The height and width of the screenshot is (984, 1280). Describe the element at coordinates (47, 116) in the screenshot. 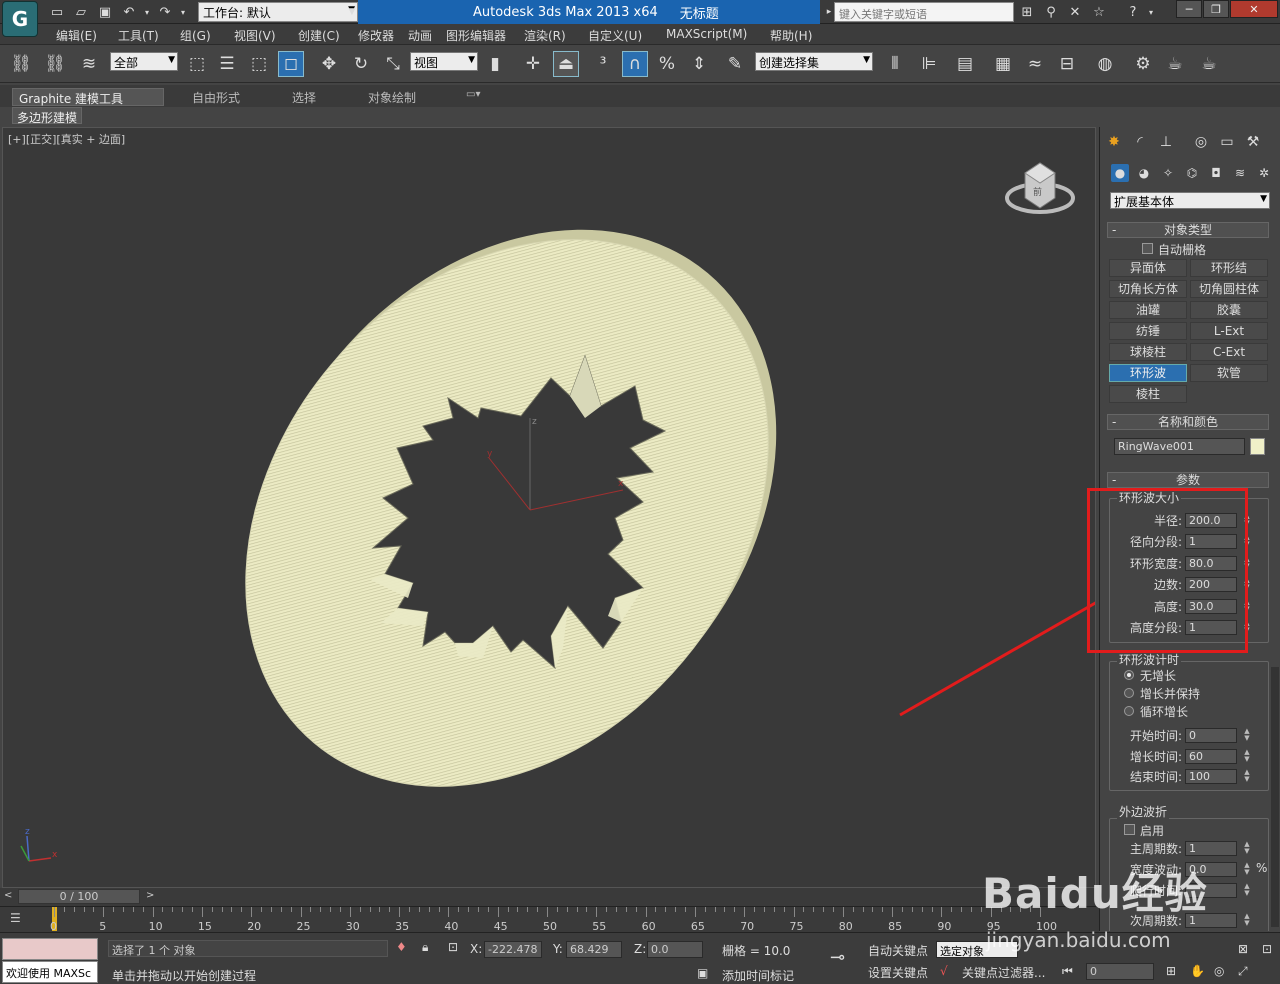

I see `polygon-modeling-tab: 多边形建模` at that location.